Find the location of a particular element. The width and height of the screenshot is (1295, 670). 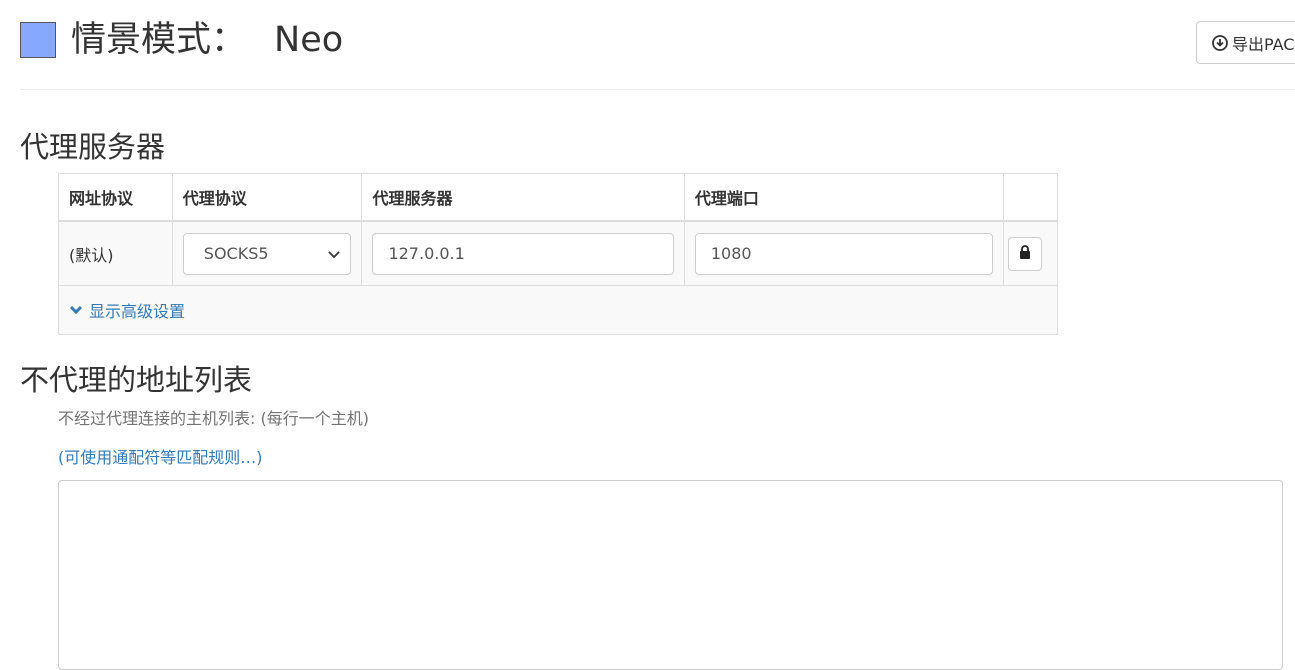

column-header-protocol: 代理协议 is located at coordinates (267, 197).